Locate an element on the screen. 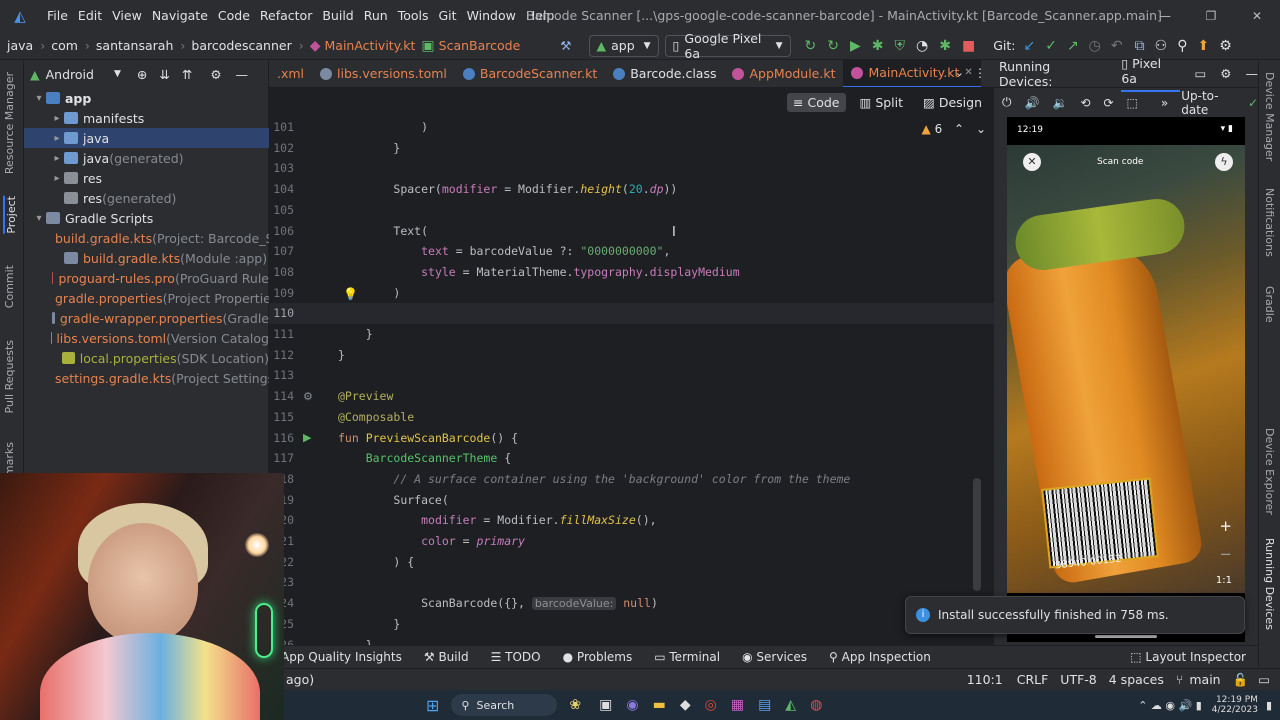  editor-tab: Barcode.class is located at coordinates (664, 73).